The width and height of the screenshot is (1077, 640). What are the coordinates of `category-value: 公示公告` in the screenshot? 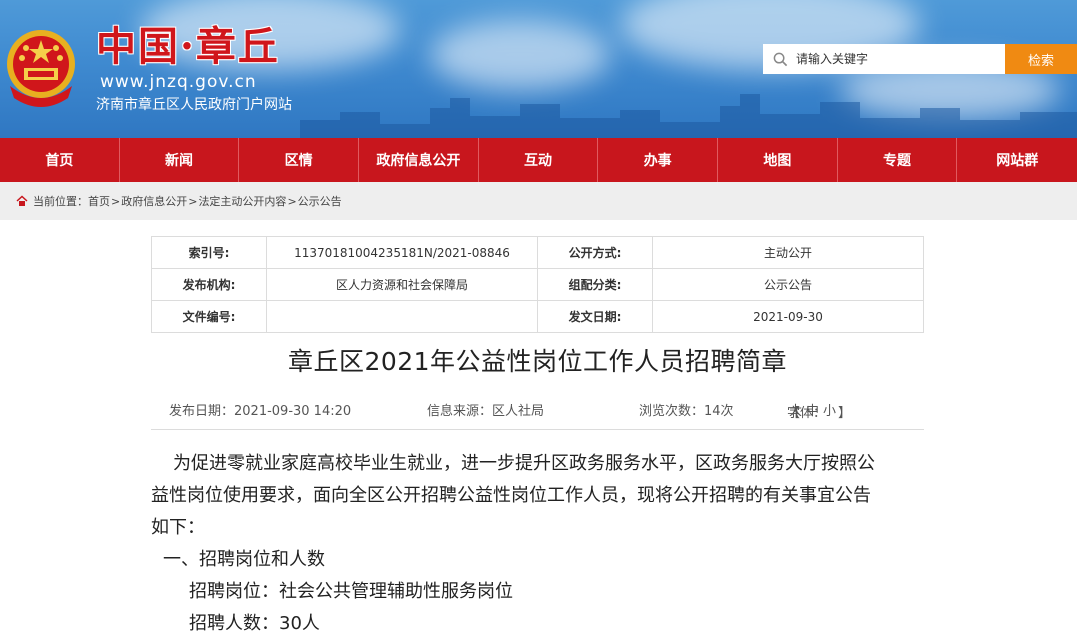 It's located at (788, 284).